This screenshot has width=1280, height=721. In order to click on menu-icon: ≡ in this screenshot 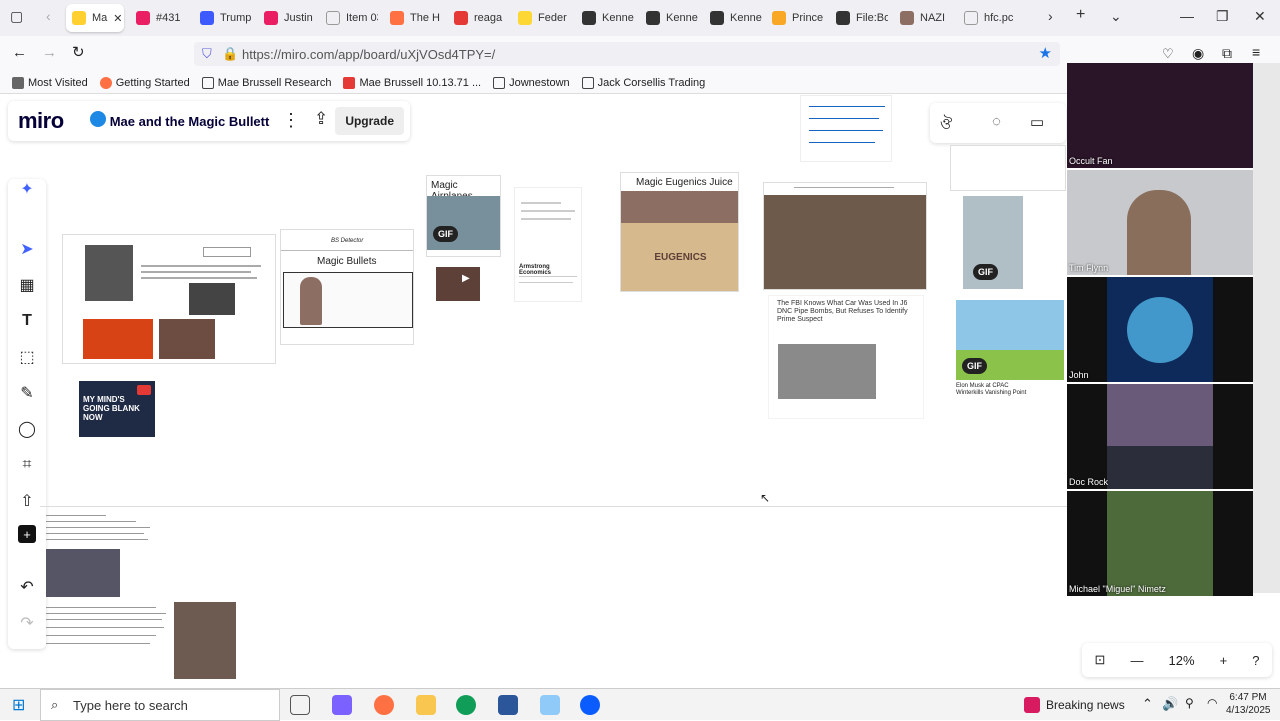, I will do `click(1256, 52)`.